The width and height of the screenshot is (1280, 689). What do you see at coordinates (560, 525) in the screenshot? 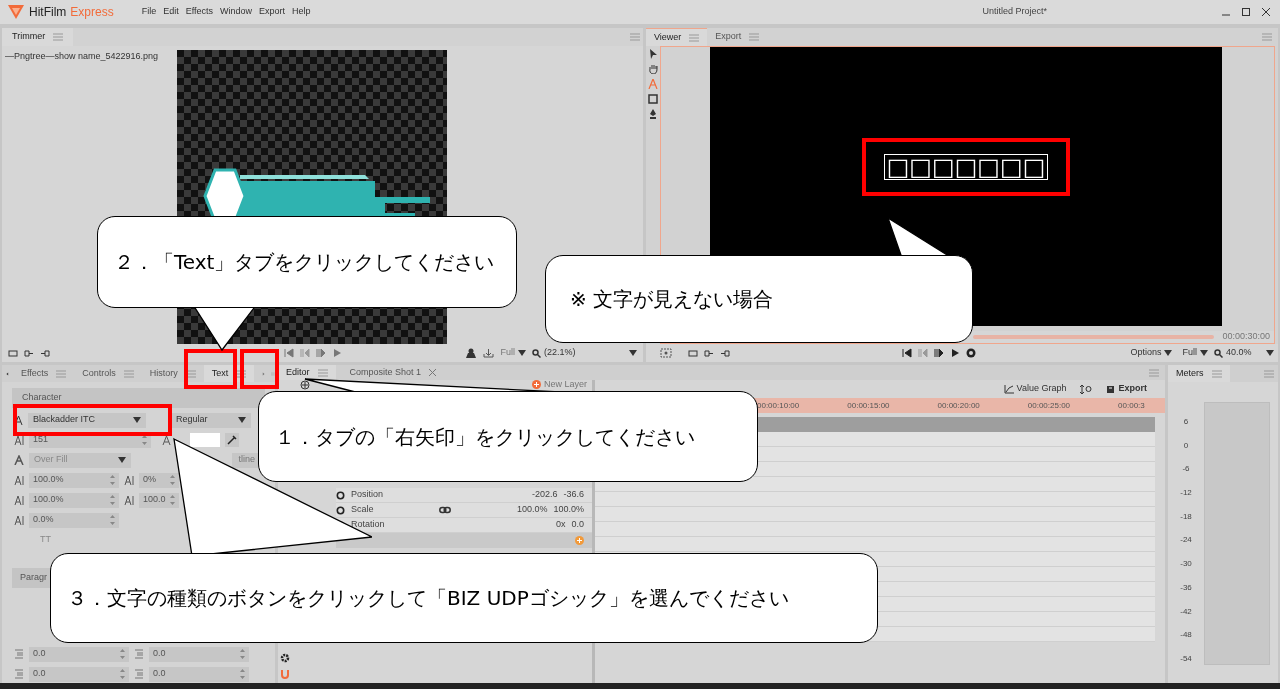
I see `property-value: 0x` at bounding box center [560, 525].